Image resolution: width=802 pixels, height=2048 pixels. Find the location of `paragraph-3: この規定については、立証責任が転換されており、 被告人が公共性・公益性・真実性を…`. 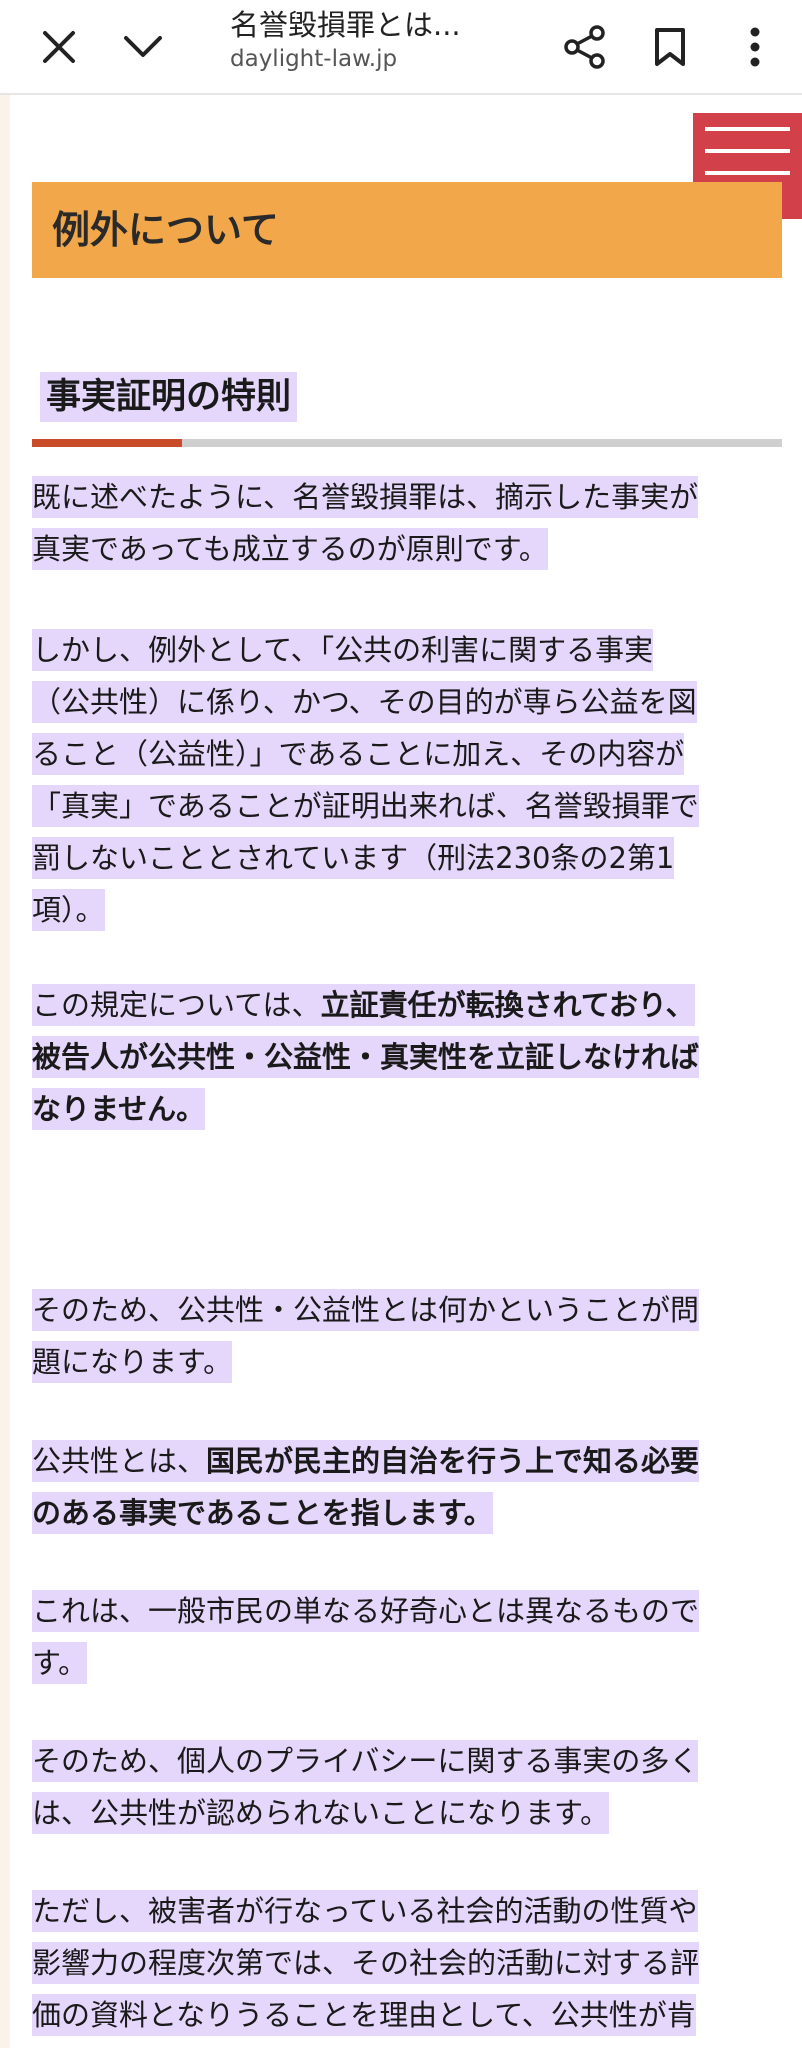

paragraph-3: この規定については、立証責任が転換されており、 被告人が公共性・公益性・真実性を… is located at coordinates (407, 1057).